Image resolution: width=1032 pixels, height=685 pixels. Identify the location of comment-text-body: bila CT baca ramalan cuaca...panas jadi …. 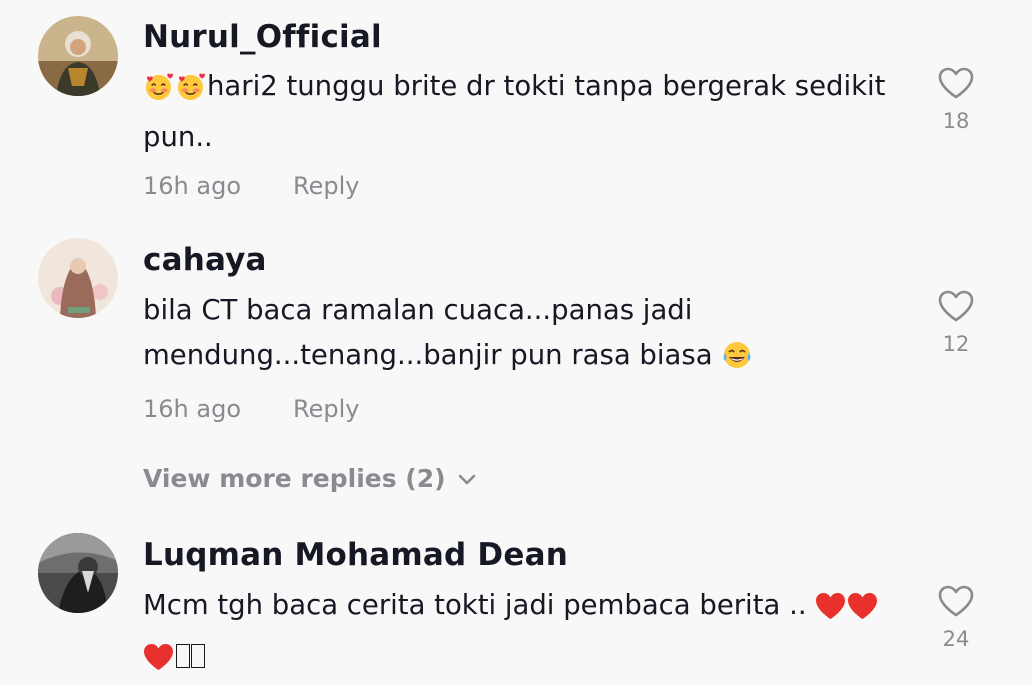
(428, 332).